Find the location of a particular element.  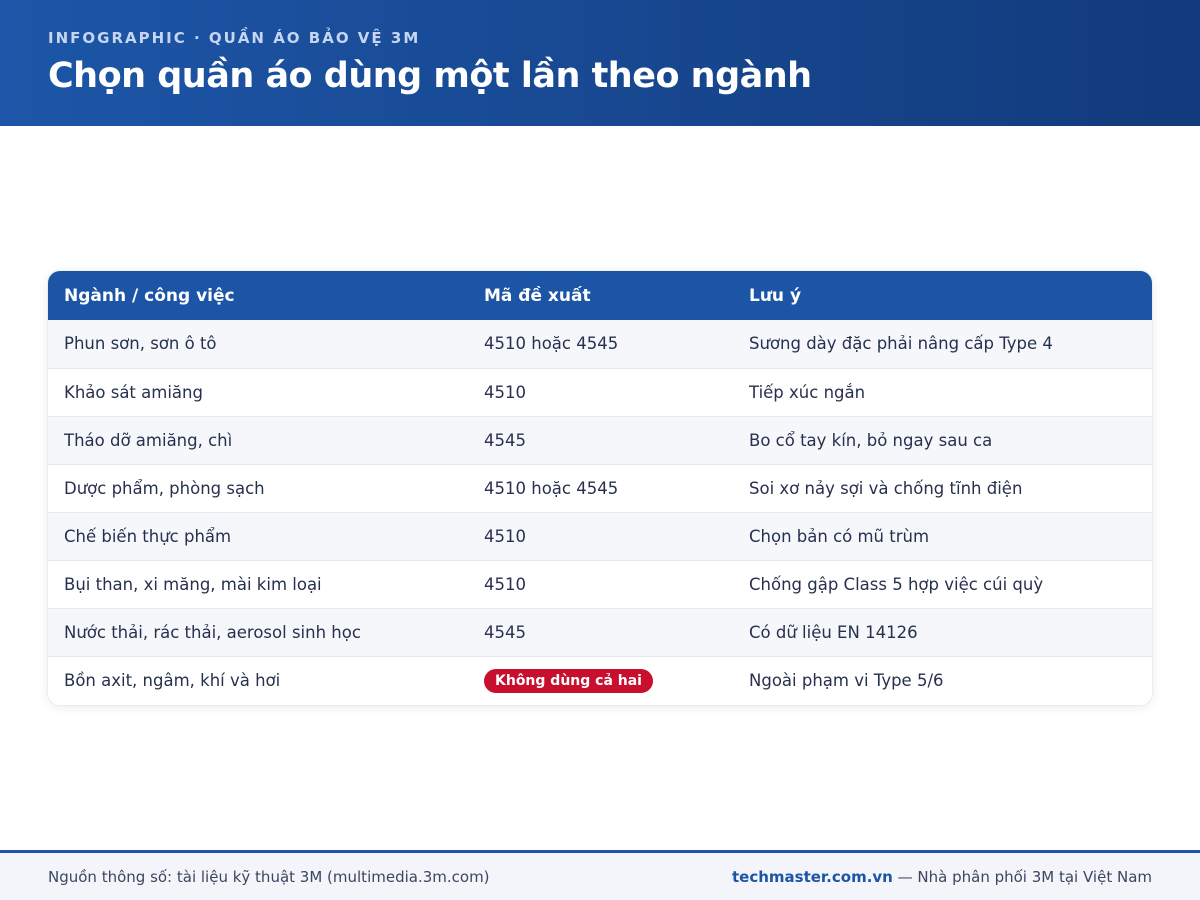

table-header: Ngành / công việc Mã đề xuất Lưu ý is located at coordinates (600, 295).